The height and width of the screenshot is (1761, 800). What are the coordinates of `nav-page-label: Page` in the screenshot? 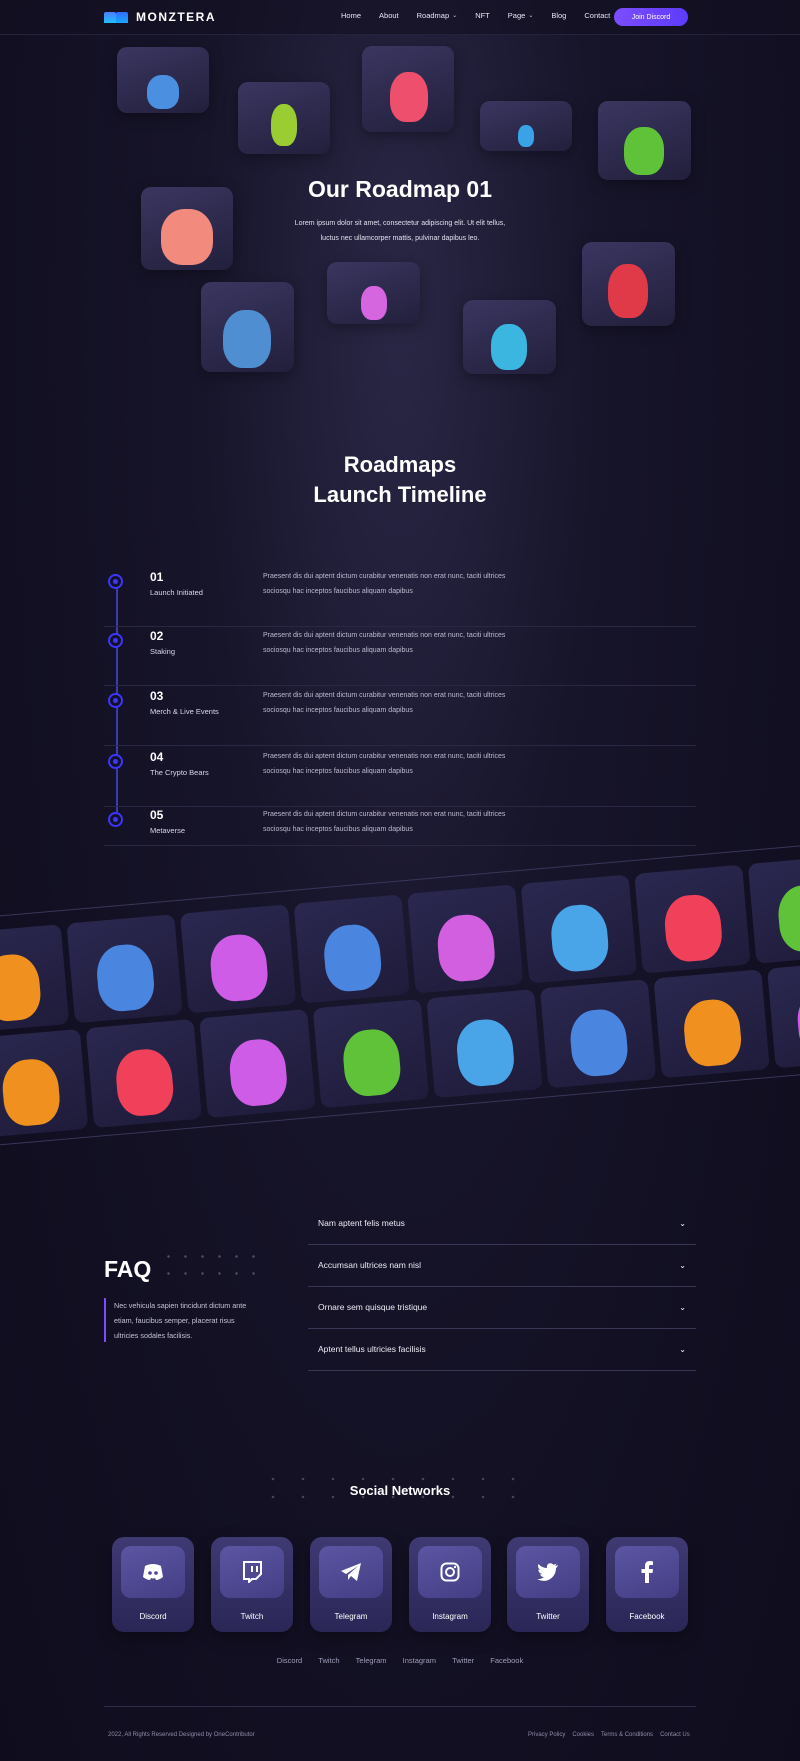 It's located at (516, 15).